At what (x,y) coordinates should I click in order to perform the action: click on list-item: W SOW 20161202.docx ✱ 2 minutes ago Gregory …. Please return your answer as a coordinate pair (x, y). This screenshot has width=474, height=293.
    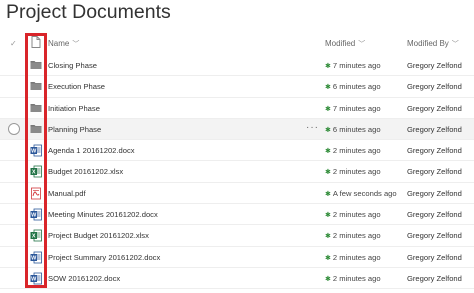
    Looking at the image, I should click on (237, 279).